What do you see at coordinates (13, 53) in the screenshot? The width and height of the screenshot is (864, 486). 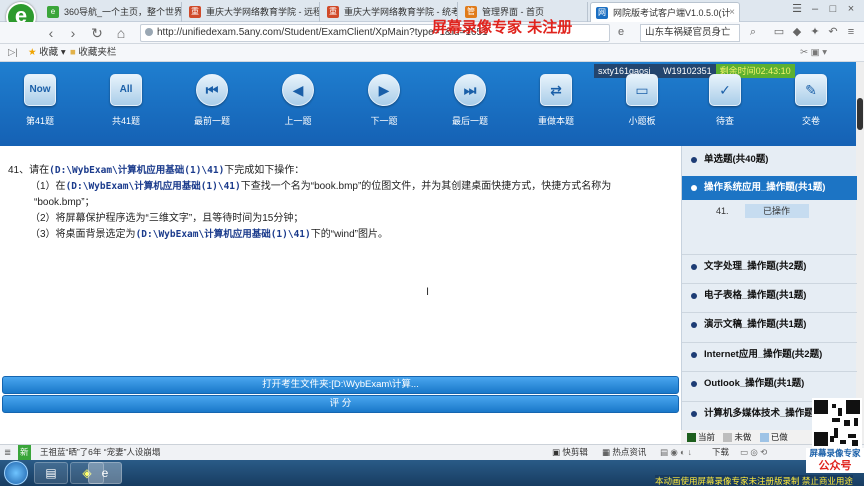 I see `sidebar-toggle-icon: ▷|` at bounding box center [13, 53].